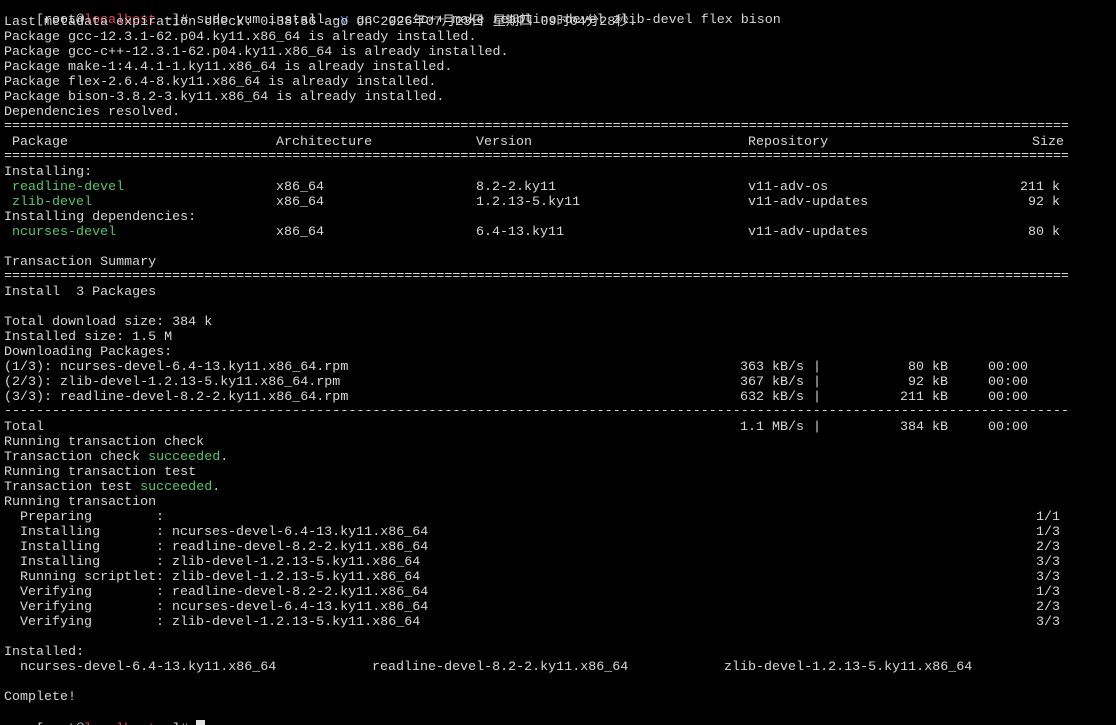 The image size is (1116, 725). What do you see at coordinates (927, 367) in the screenshot?
I see `download-size: 80 kB` at bounding box center [927, 367].